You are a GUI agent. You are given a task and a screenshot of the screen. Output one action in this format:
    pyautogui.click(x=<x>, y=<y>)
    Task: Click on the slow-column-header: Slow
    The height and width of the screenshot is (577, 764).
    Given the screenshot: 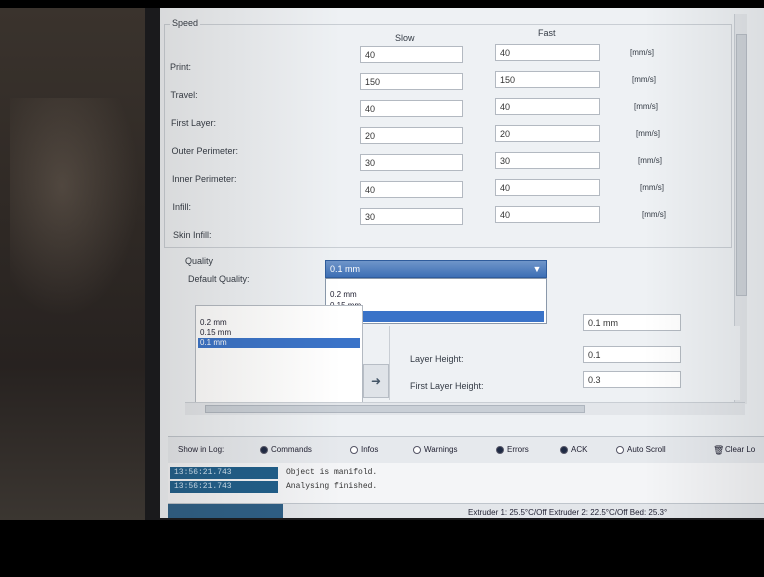 What is the action you would take?
    pyautogui.click(x=405, y=38)
    